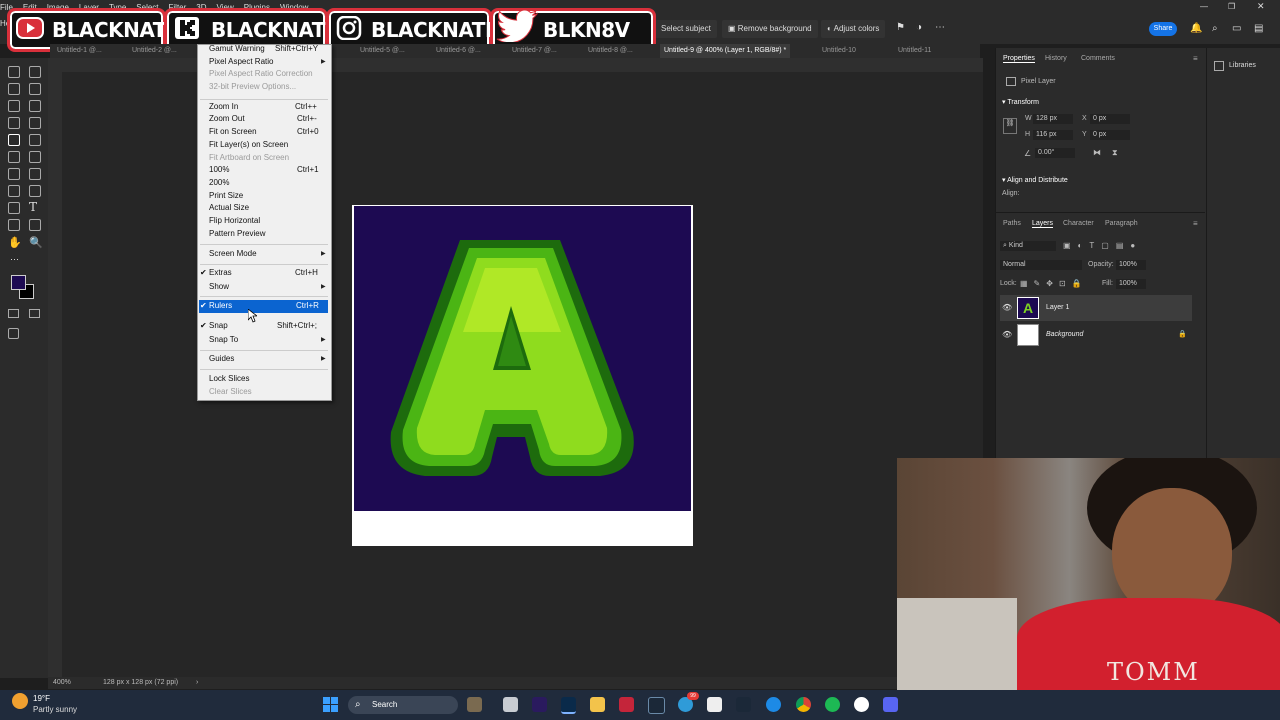 The image size is (1280, 720). I want to click on menu-item-guides: Guides, so click(221, 359).